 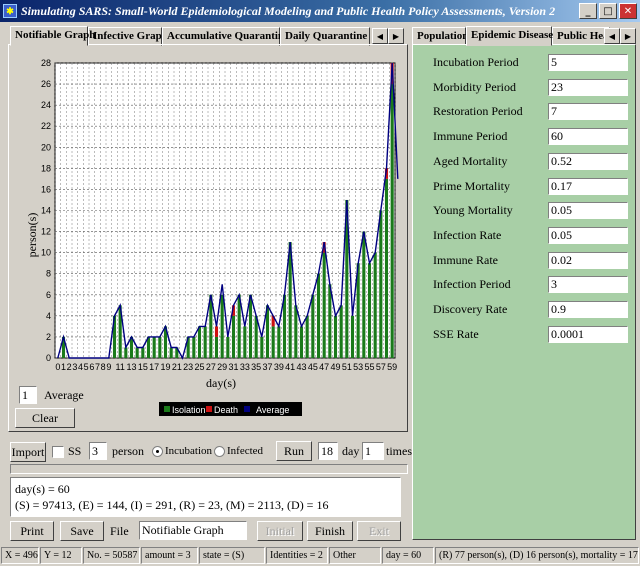 What do you see at coordinates (98, 451) in the screenshot?
I see `ss-person-input` at bounding box center [98, 451].